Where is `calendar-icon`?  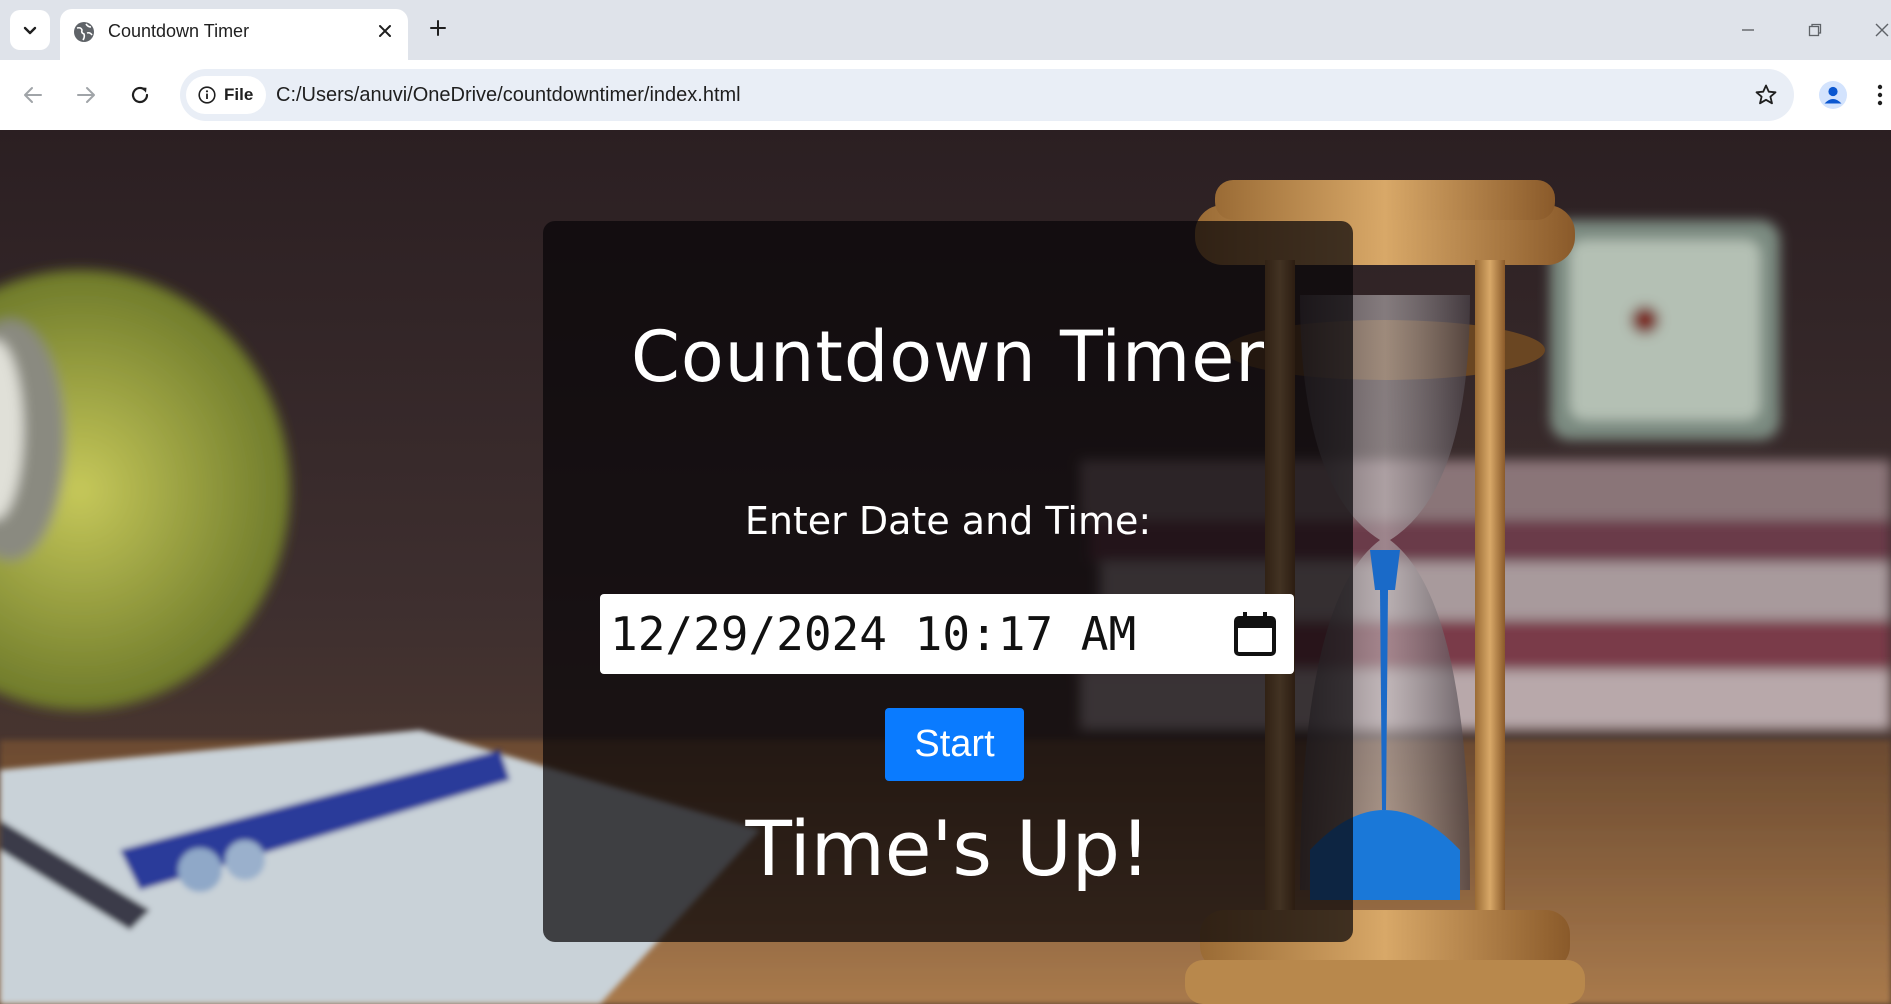 calendar-icon is located at coordinates (1255, 634).